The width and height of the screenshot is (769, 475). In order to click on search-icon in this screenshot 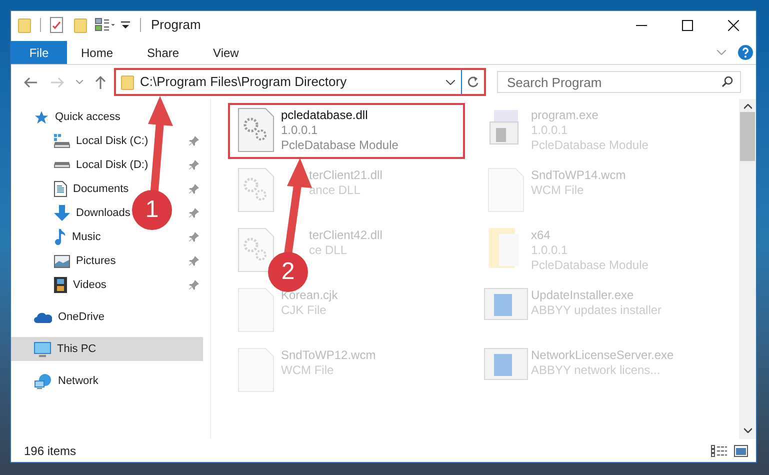, I will do `click(727, 81)`.